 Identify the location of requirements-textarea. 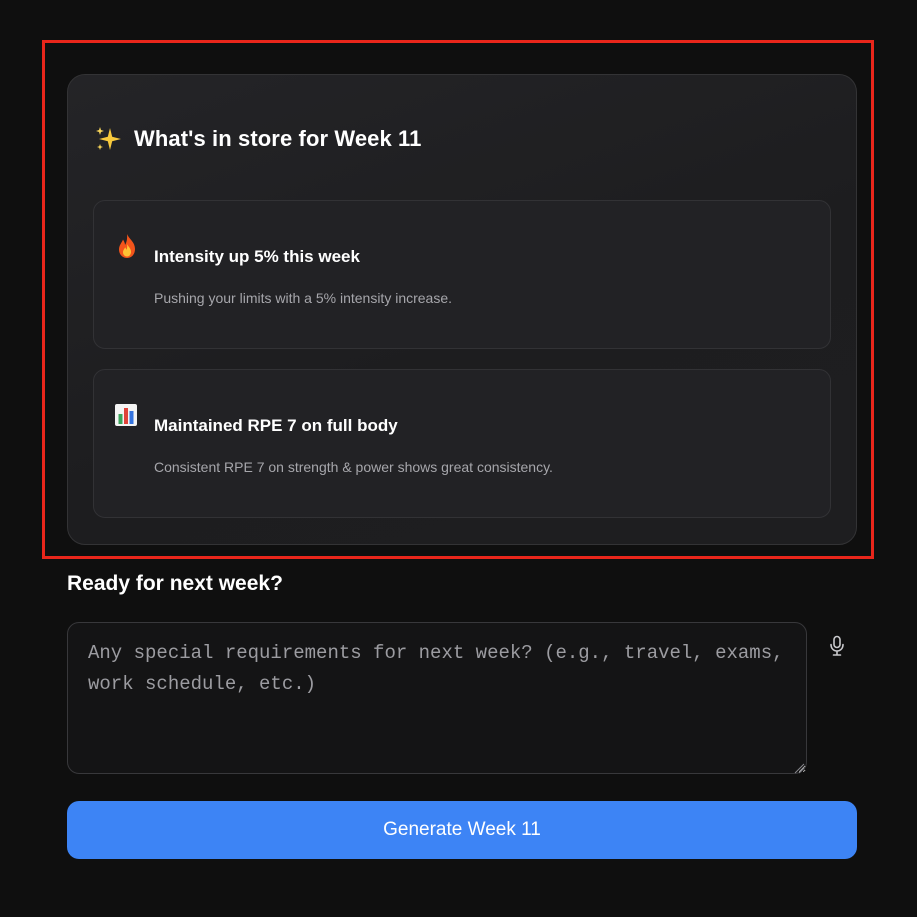
(437, 698).